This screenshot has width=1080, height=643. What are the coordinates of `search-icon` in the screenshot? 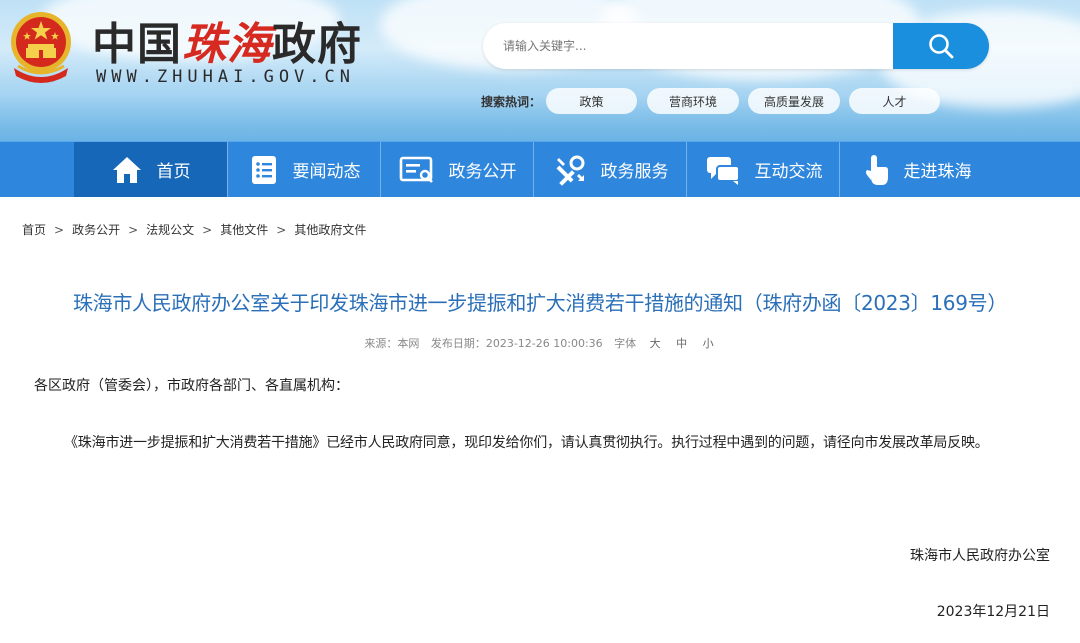 It's located at (941, 46).